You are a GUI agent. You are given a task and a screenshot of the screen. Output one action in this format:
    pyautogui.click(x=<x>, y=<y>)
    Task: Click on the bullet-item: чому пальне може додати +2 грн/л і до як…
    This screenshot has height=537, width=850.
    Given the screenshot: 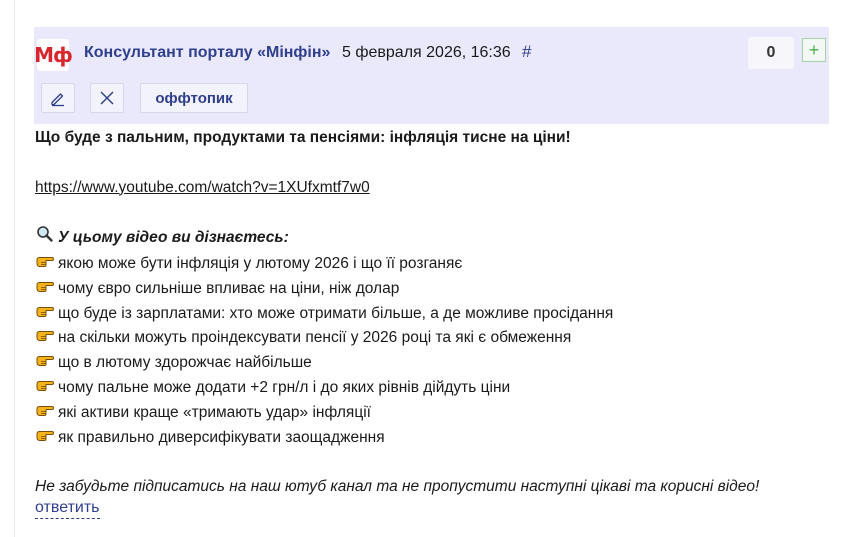 What is the action you would take?
    pyautogui.click(x=430, y=388)
    